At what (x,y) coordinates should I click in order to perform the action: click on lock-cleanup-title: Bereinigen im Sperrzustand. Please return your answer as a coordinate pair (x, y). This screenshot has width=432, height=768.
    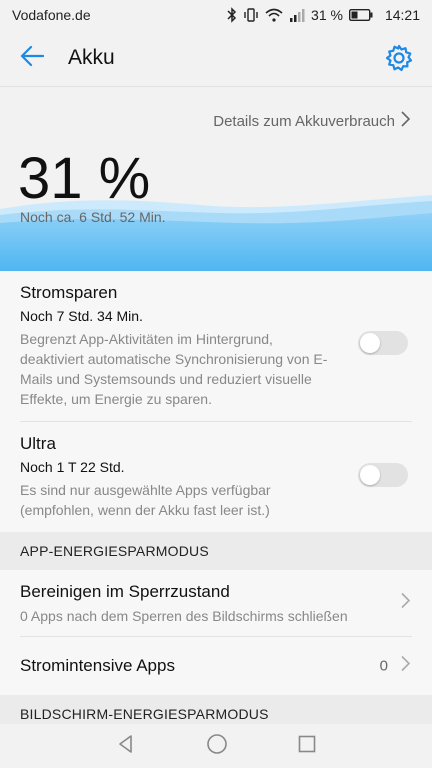
    Looking at the image, I should click on (125, 591).